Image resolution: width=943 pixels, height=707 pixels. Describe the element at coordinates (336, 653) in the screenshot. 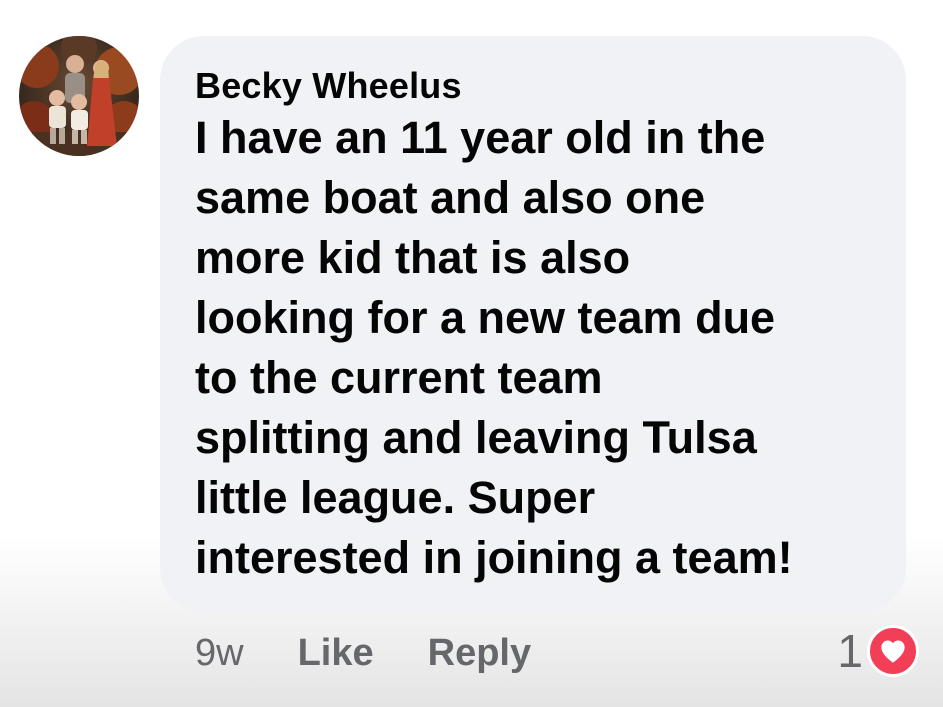

I see `like-button: Like` at that location.